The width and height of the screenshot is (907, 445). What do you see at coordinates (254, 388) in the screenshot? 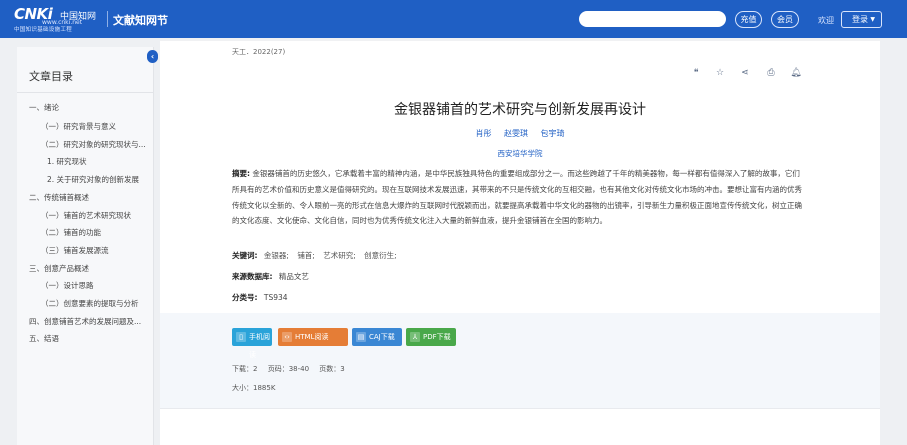
I see `file-size: 大小：1885K` at bounding box center [254, 388].